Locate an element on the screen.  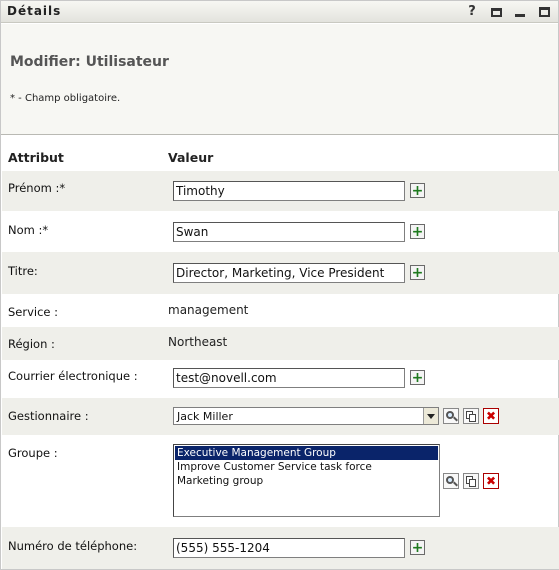
portlet-titlebar: Détails ? is located at coordinates (279, 12).